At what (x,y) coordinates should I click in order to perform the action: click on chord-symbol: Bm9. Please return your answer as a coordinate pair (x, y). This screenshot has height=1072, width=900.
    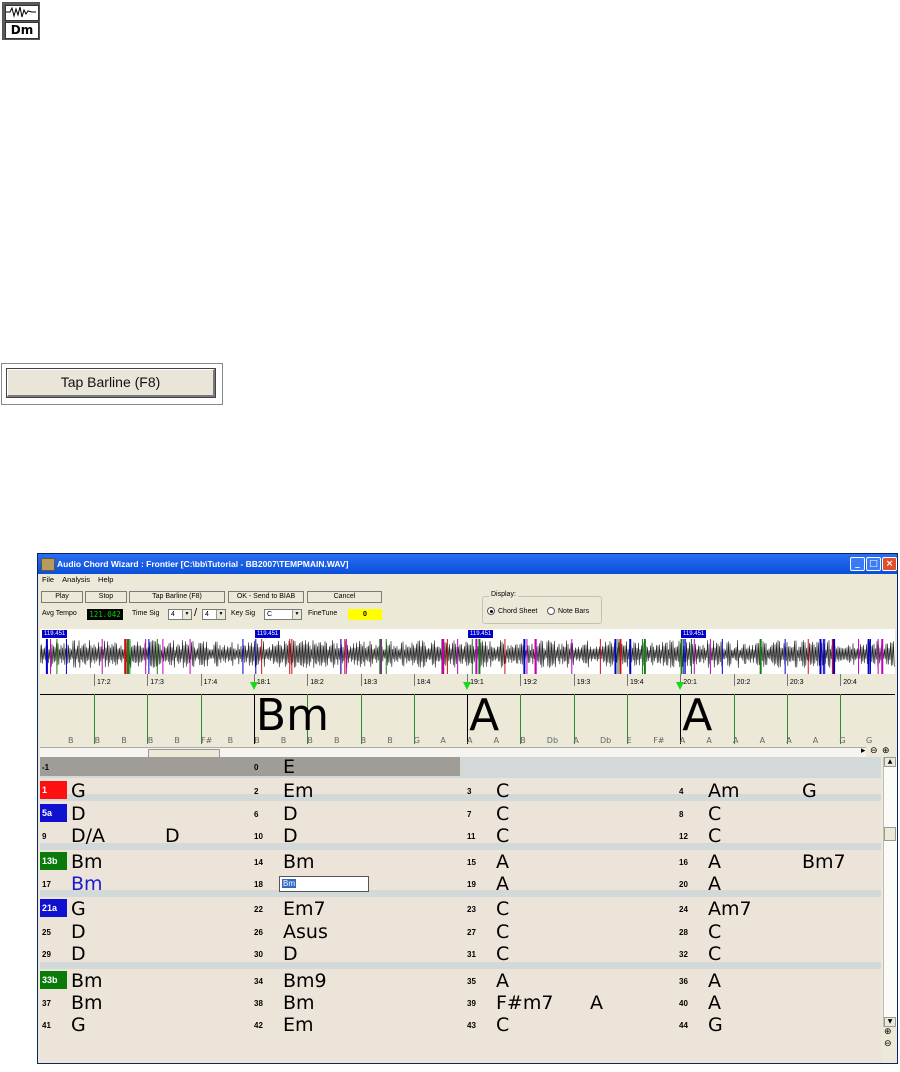
    Looking at the image, I should click on (305, 981).